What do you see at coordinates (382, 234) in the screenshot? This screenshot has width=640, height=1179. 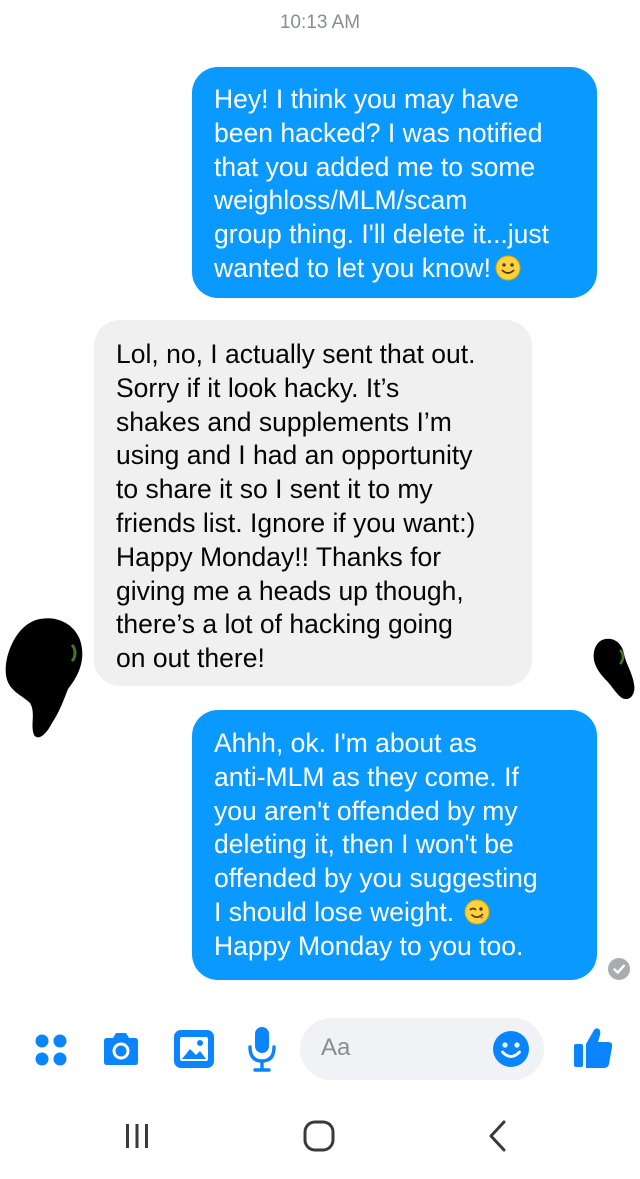 I see `message-line: group thing. I'll delete it...just` at bounding box center [382, 234].